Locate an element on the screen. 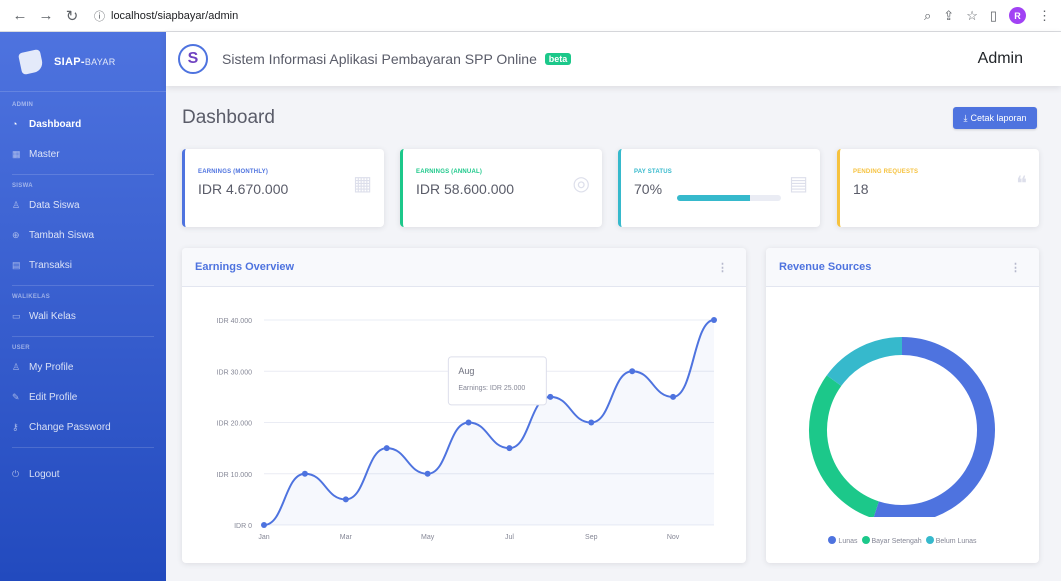 This screenshot has height=581, width=1061. comments-icon: ❝ is located at coordinates (1021, 184).